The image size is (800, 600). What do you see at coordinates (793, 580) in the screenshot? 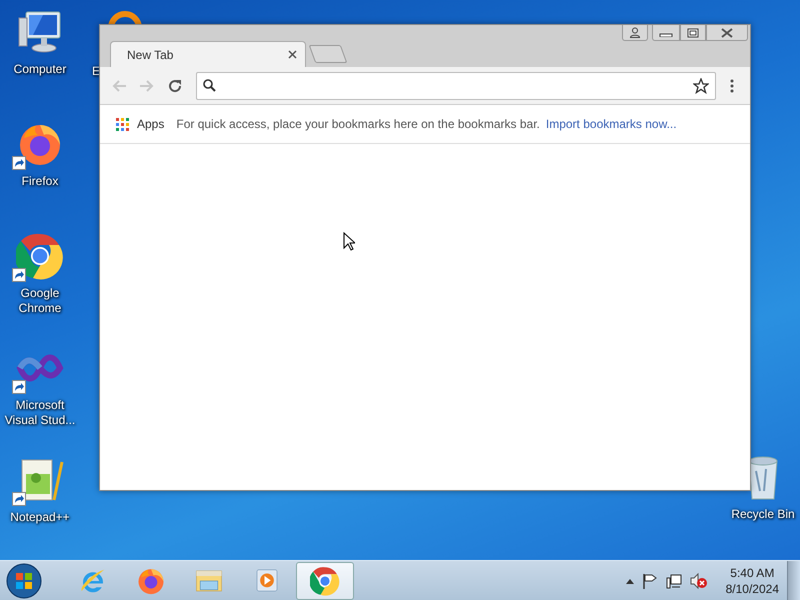
I see `show-desktop-button` at bounding box center [793, 580].